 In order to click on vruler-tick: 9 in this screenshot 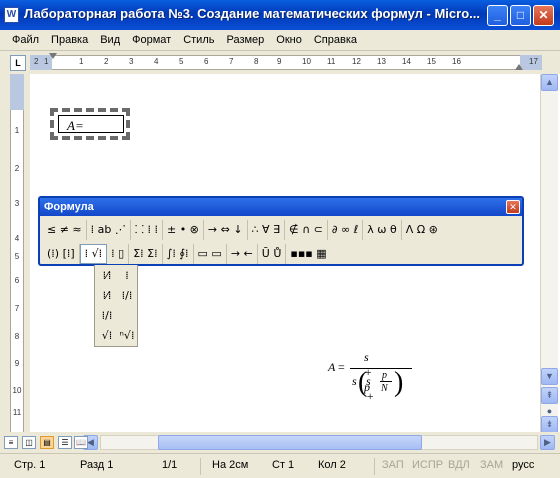, I will do `click(17, 363)`.